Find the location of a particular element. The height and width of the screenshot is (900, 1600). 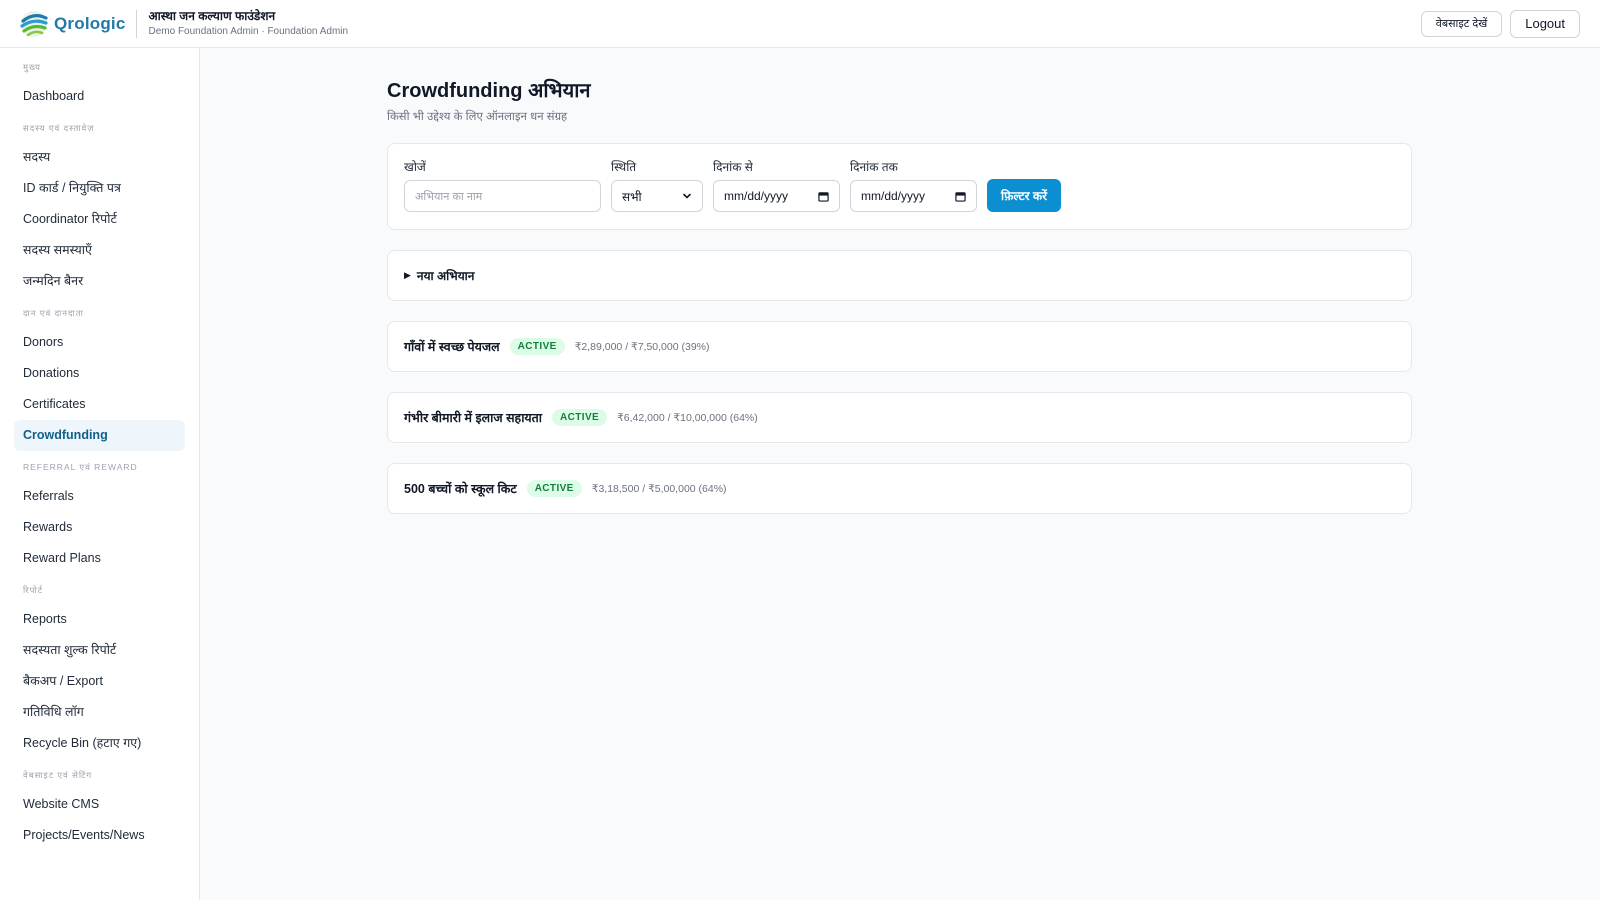

sidebar-item: गतिविधि लॉग is located at coordinates (99, 712).